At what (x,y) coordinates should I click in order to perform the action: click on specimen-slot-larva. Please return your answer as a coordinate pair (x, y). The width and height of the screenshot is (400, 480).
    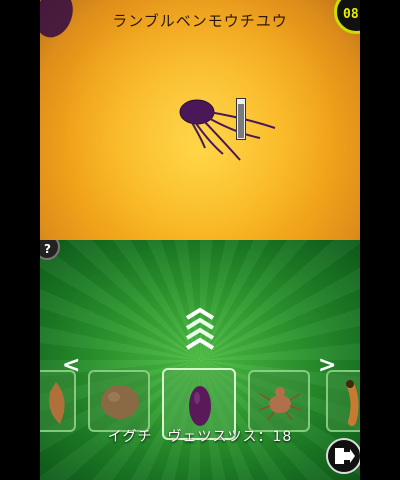
    Looking at the image, I should click on (343, 401).